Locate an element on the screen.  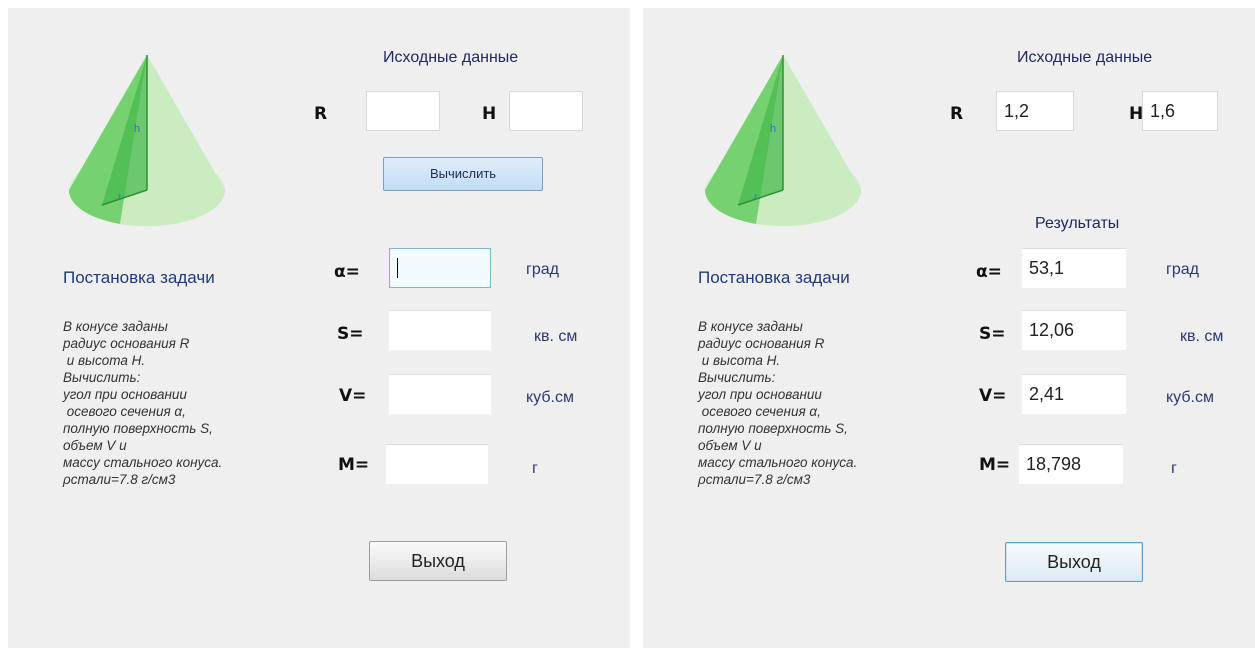
s-output: 12,06 is located at coordinates (1074, 330).